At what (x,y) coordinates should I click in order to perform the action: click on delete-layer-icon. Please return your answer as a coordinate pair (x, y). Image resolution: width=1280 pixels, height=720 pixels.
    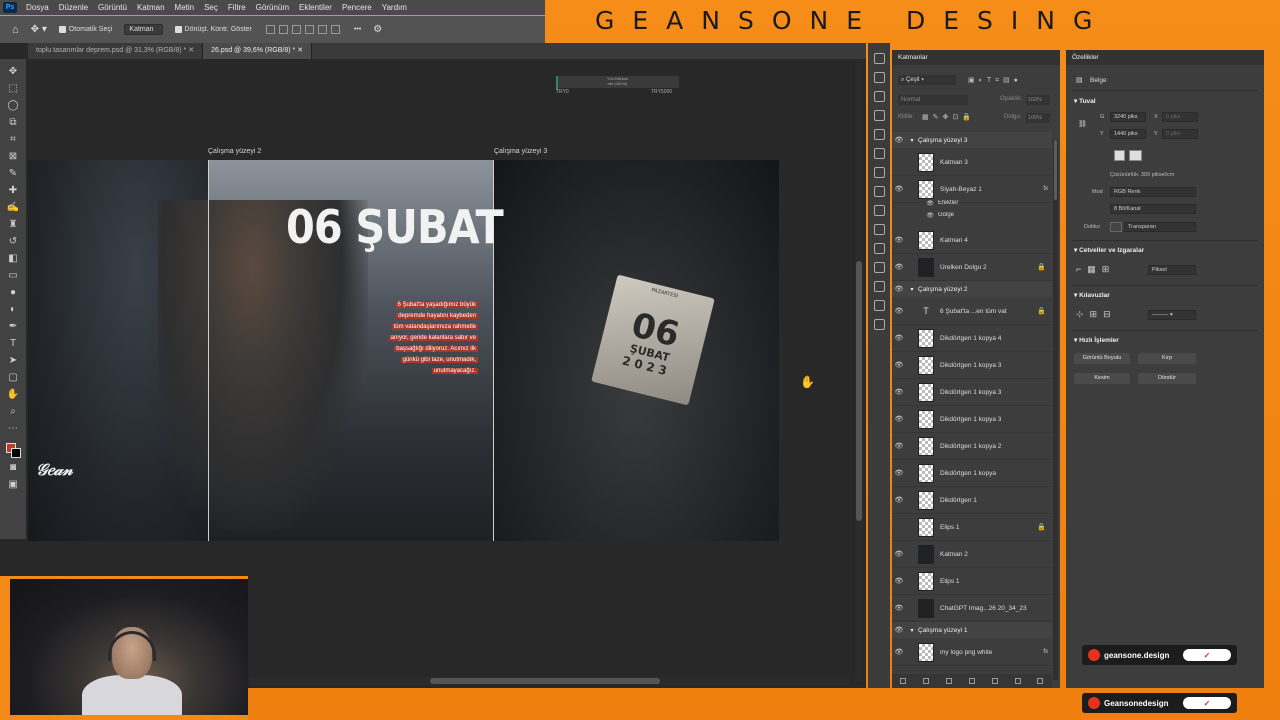
    Looking at the image, I should click on (1040, 681).